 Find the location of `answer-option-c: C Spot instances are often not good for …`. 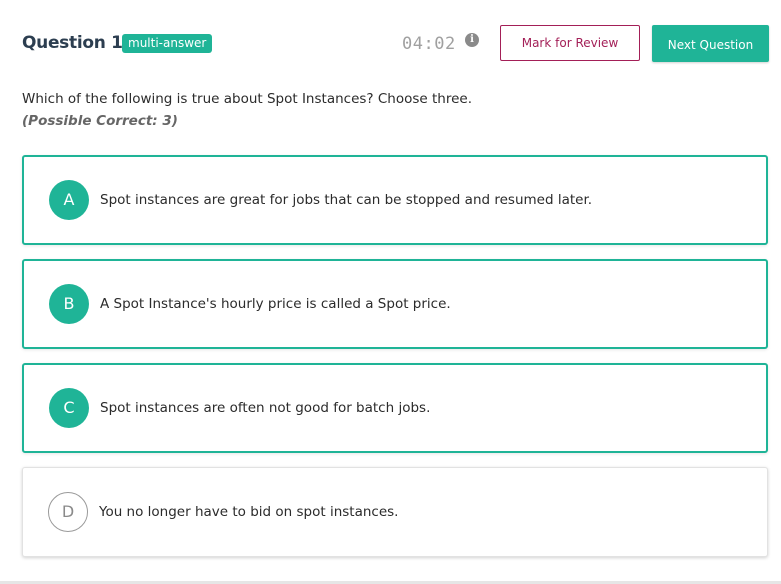

answer-option-c: C Spot instances are often not good for … is located at coordinates (395, 408).